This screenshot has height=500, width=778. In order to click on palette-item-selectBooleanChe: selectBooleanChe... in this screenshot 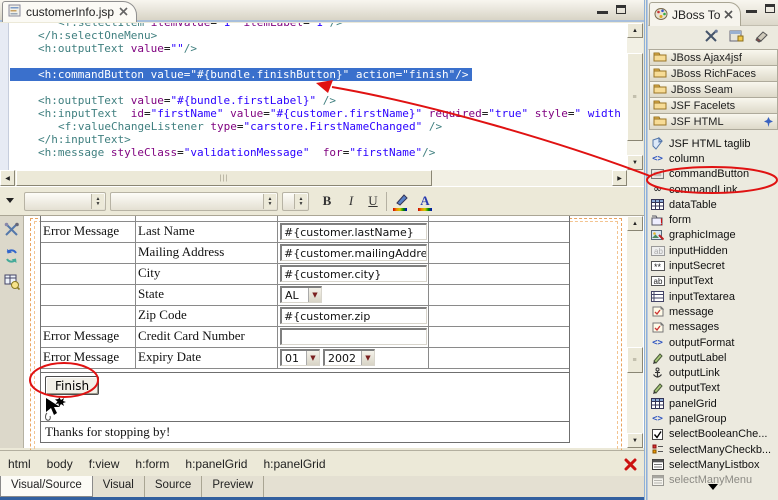, I will do `click(714, 434)`.